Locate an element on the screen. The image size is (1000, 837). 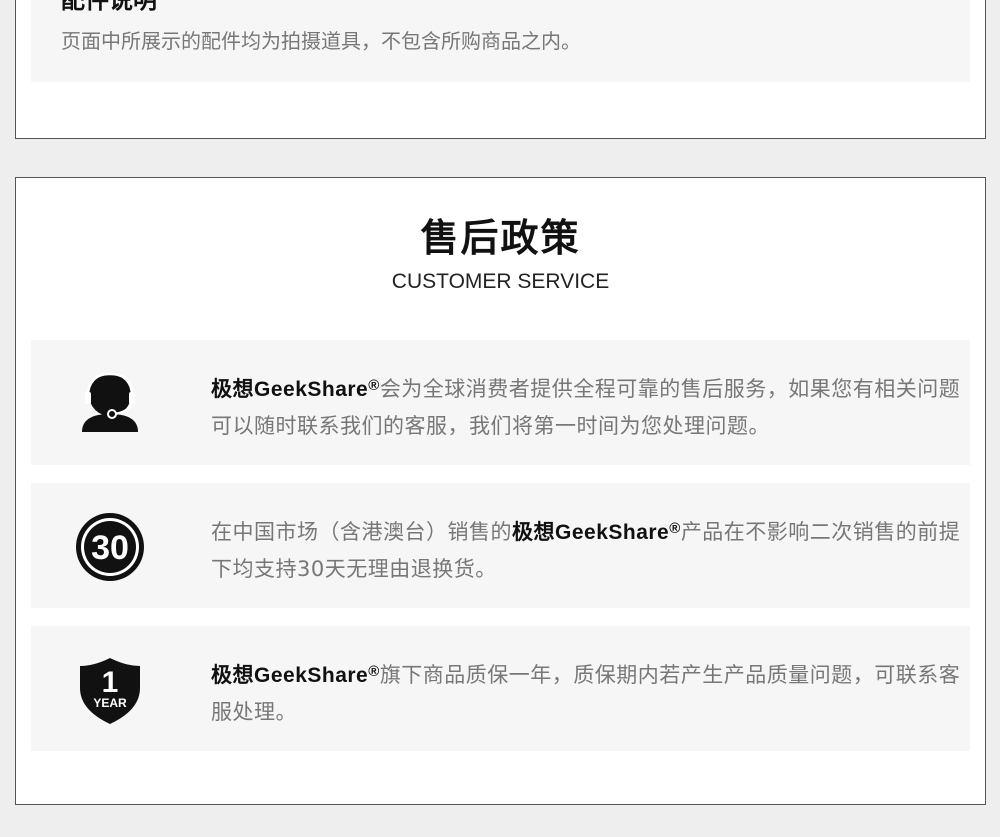
warranty-icon-label: YEAR is located at coordinates (110, 703).